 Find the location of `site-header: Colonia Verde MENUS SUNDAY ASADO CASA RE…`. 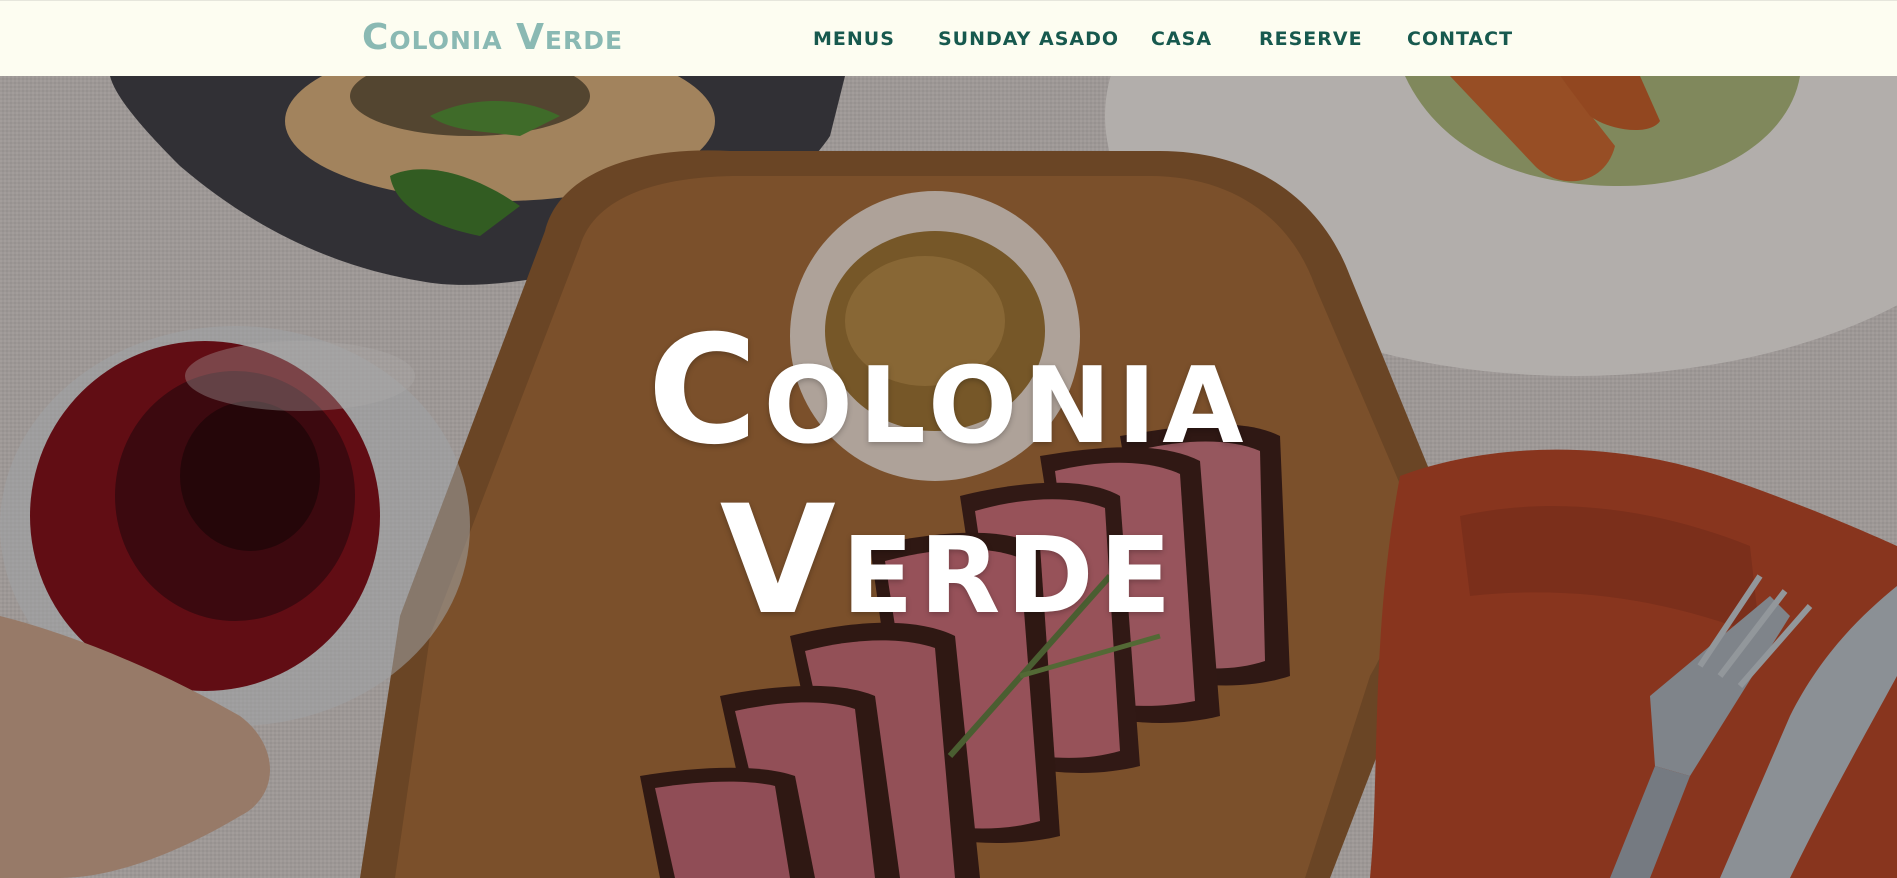

site-header: Colonia Verde MENUS SUNDAY ASADO CASA RE… is located at coordinates (948, 38).